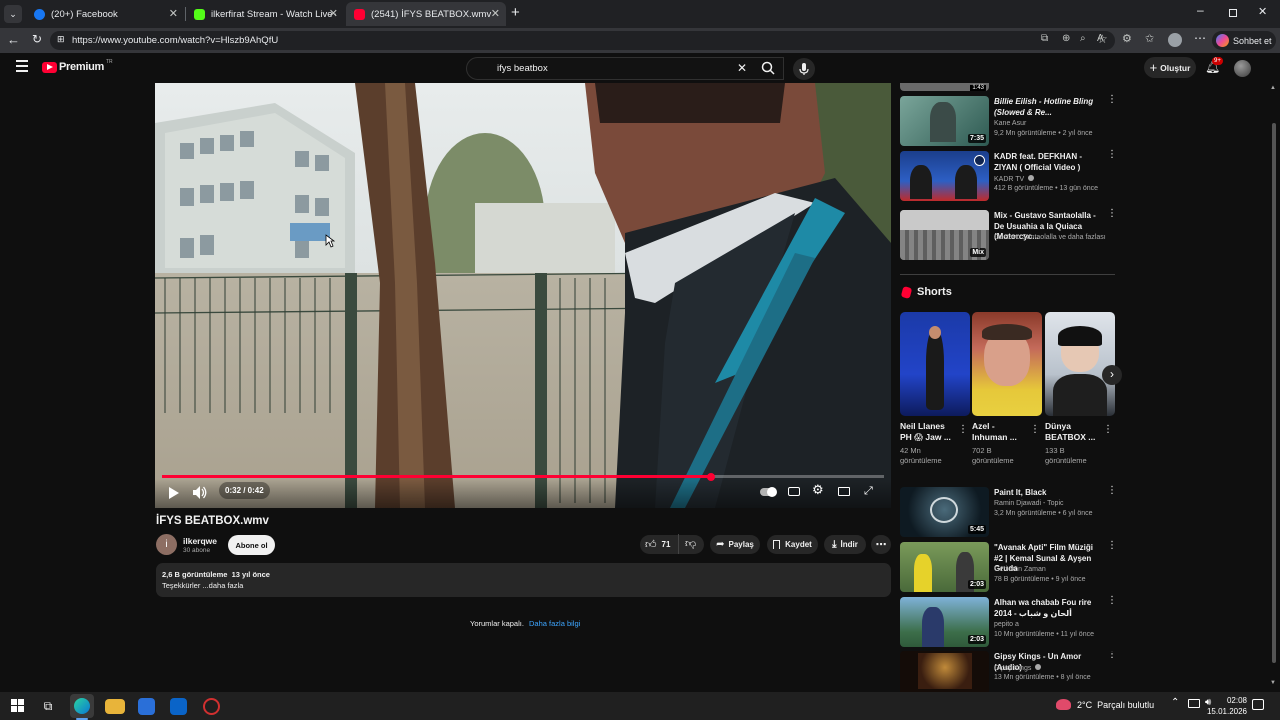  What do you see at coordinates (1029, 503) in the screenshot?
I see `rec-channel: Ramin Djawadi - Topic` at bounding box center [1029, 503].